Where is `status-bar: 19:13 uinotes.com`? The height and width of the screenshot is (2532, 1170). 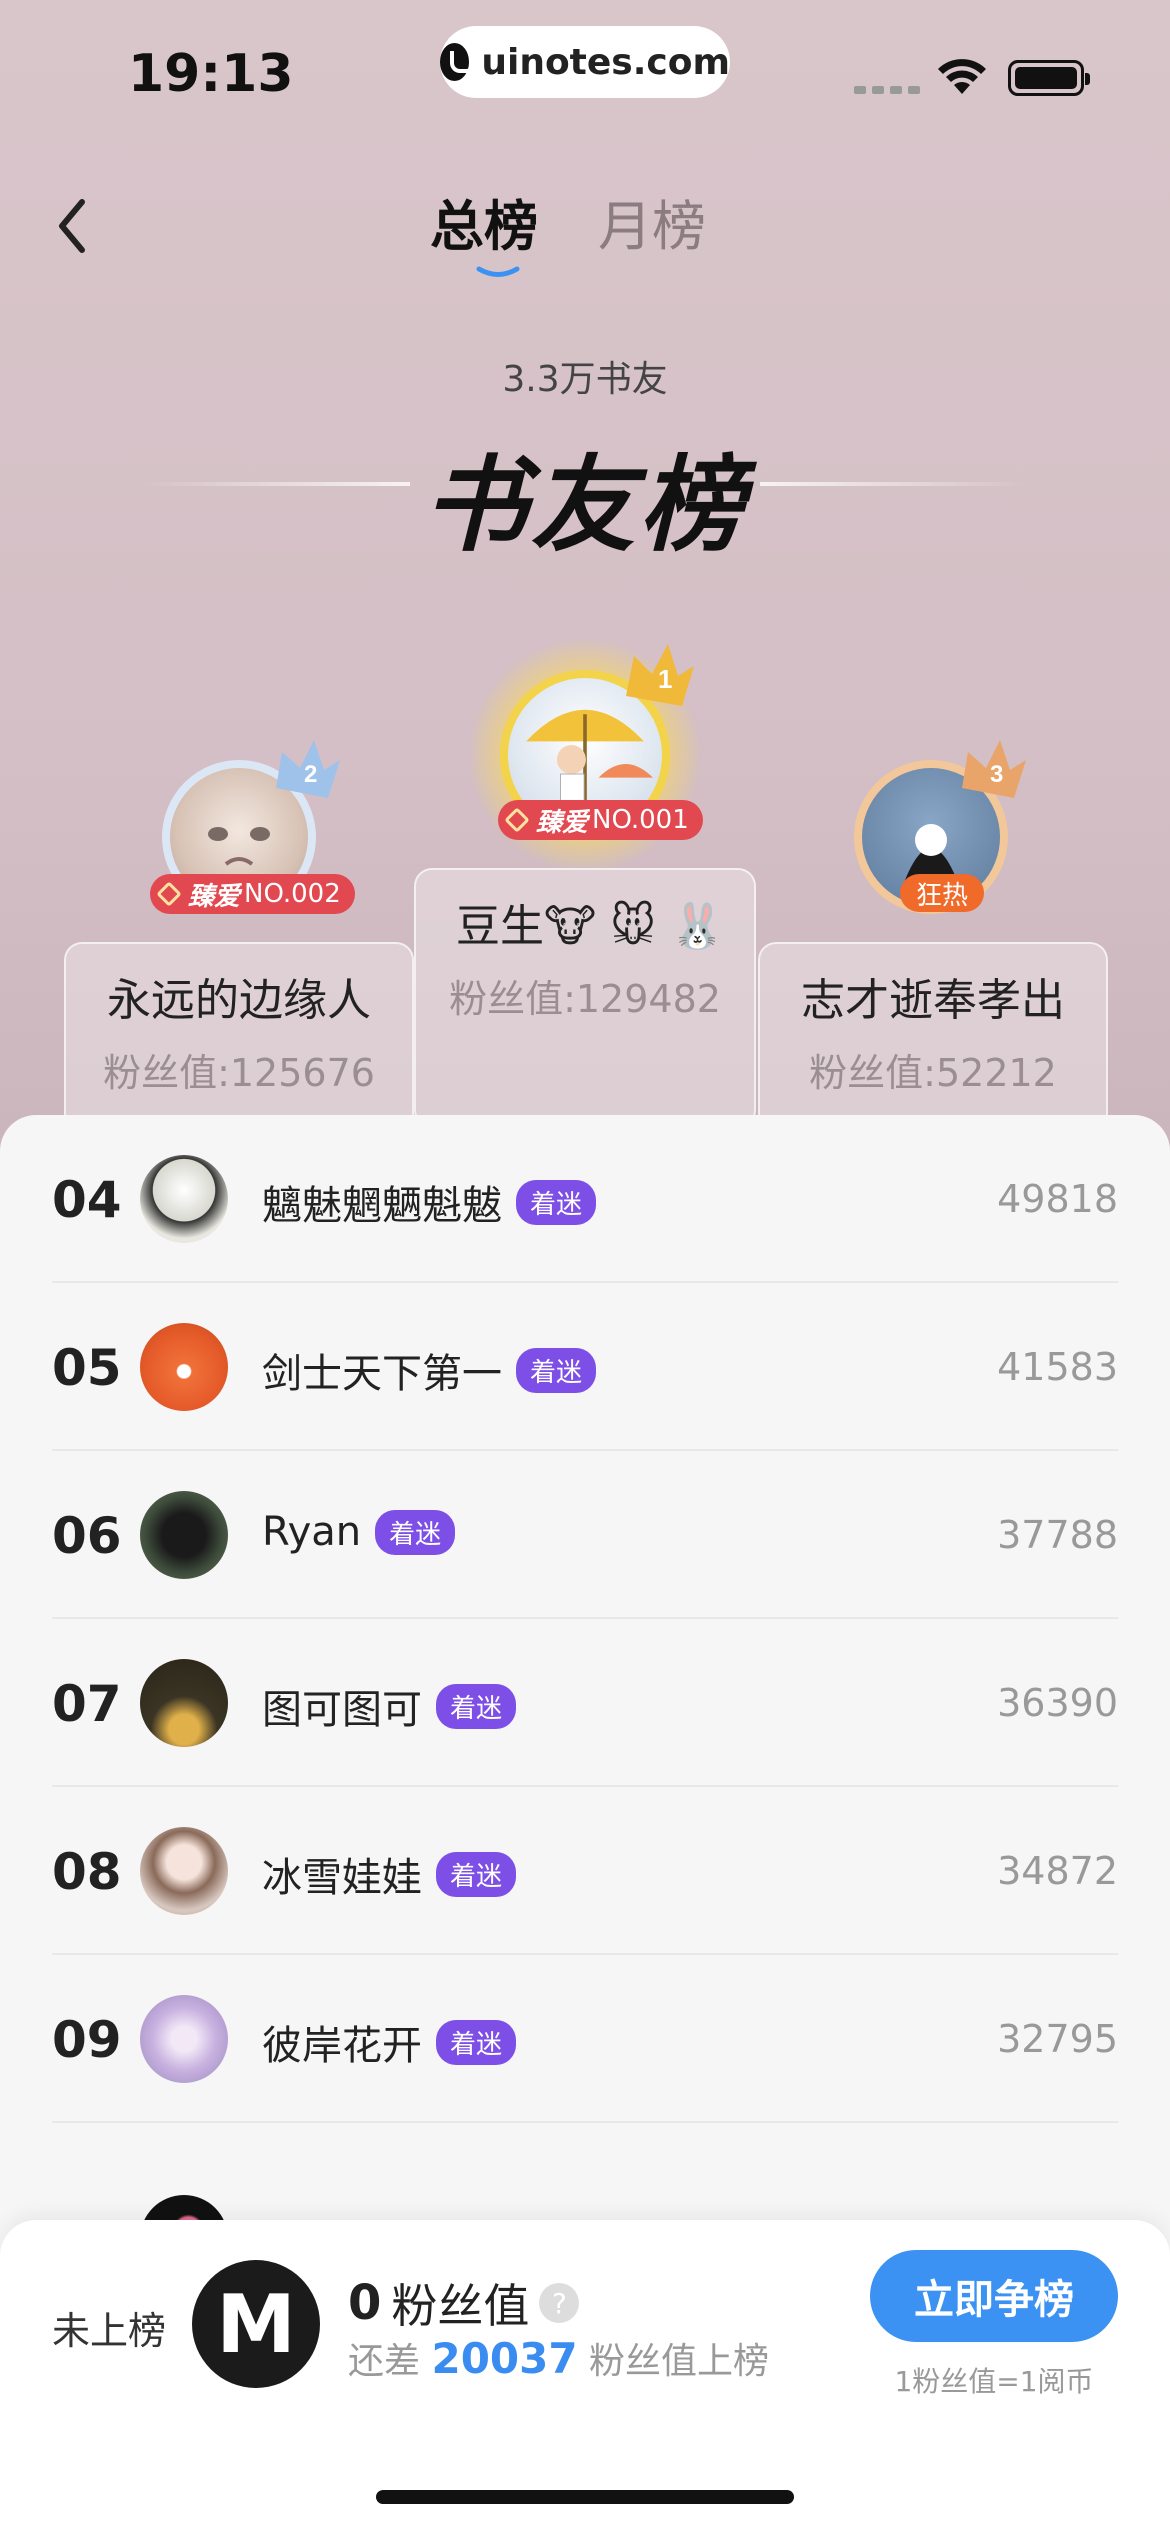 status-bar: 19:13 uinotes.com is located at coordinates (585, 75).